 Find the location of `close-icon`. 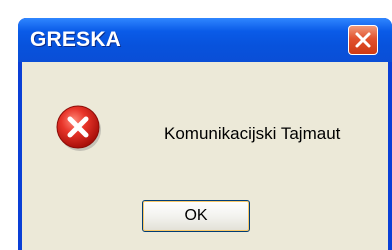

close-icon is located at coordinates (363, 40).